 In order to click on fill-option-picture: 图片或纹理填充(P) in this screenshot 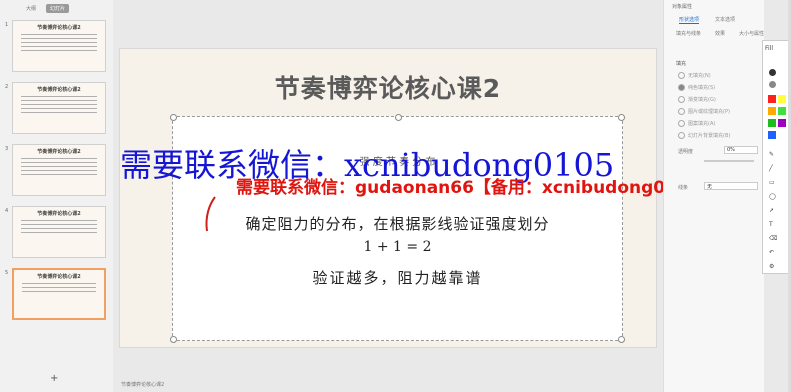, I will do `click(704, 111)`.